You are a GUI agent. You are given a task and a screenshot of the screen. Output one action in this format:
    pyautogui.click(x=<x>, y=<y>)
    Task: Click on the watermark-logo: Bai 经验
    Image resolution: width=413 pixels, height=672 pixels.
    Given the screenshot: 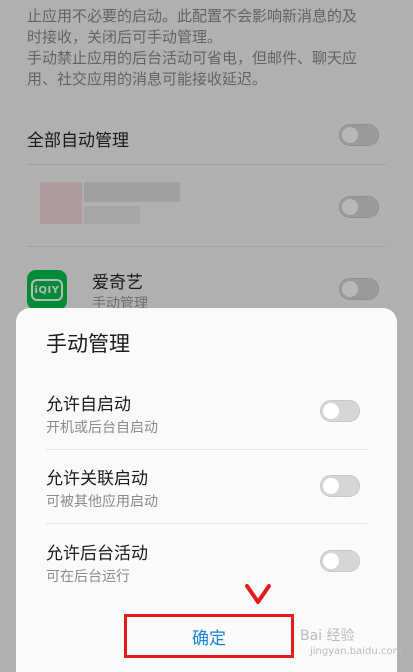 What is the action you would take?
    pyautogui.click(x=327, y=636)
    